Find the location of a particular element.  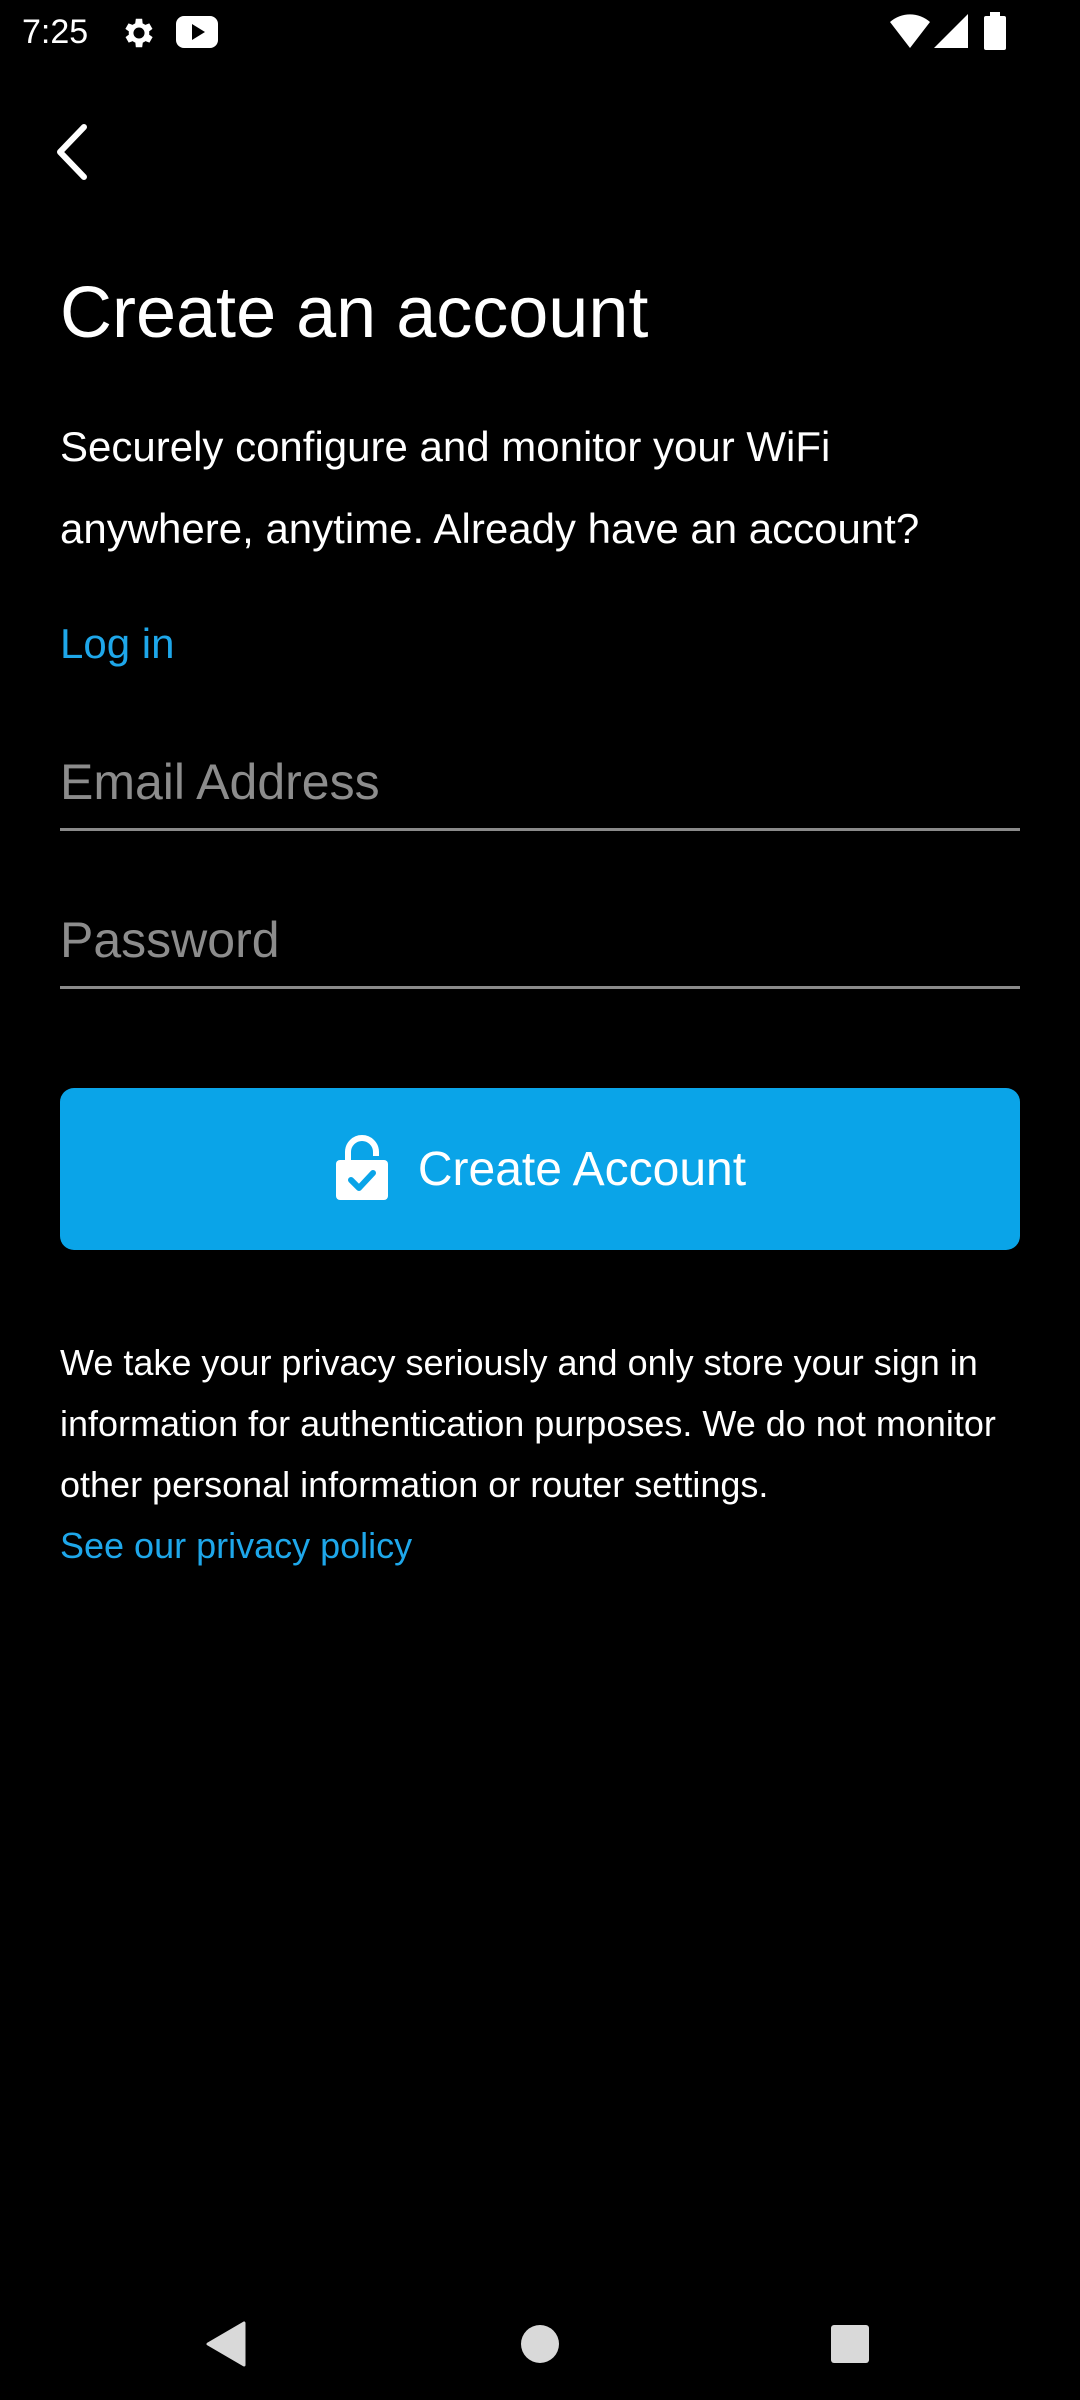

create-account-button: Create Account is located at coordinates (540, 1169).